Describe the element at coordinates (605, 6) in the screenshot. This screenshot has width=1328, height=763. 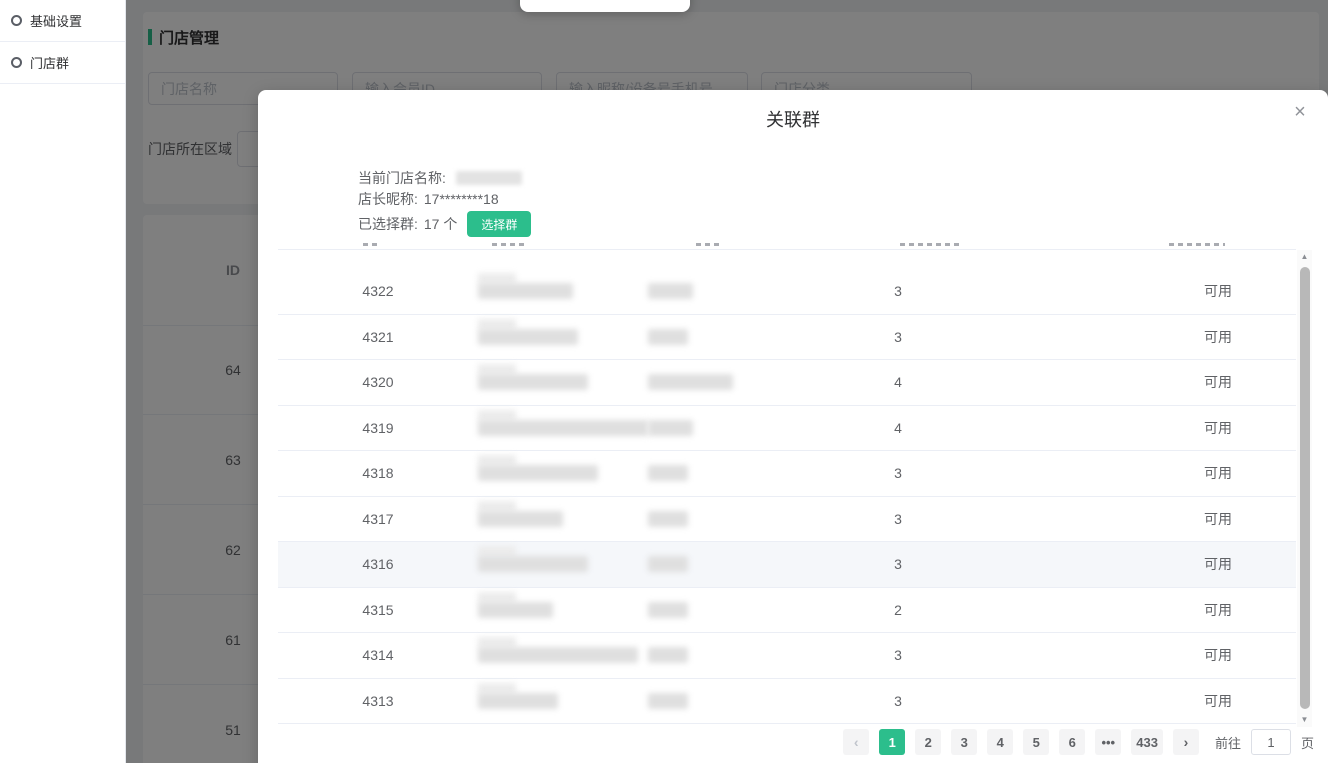
I see `message-toast` at that location.